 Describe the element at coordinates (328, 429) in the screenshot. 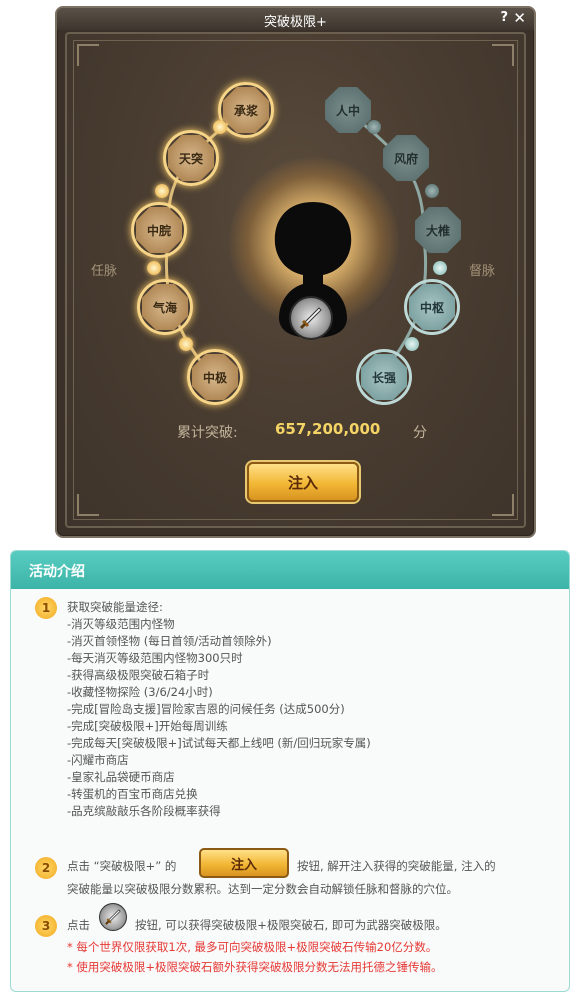

I see `cumulative-break-value: 657,200,000` at that location.